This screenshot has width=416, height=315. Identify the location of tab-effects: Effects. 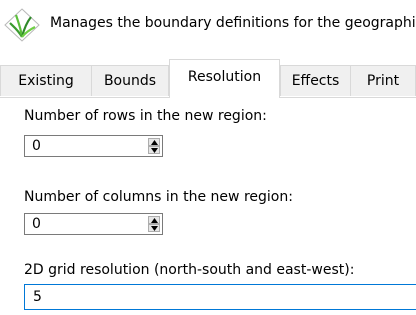
(315, 80).